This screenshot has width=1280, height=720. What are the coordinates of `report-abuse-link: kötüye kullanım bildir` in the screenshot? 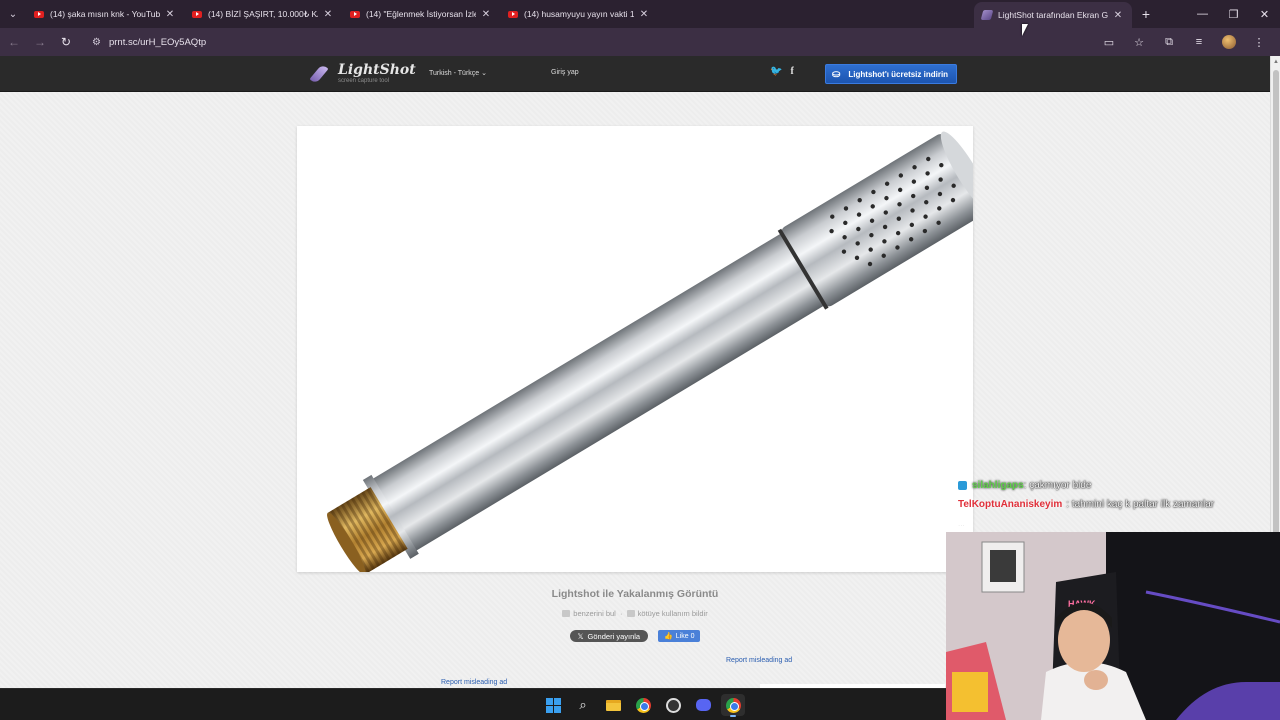 It's located at (673, 613).